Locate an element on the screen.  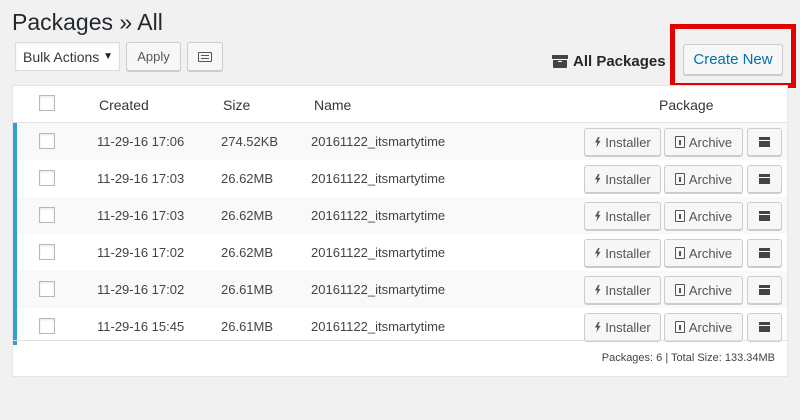
table-footer: Packages: 6 | Total Size: 133.34MB is located at coordinates (400, 358).